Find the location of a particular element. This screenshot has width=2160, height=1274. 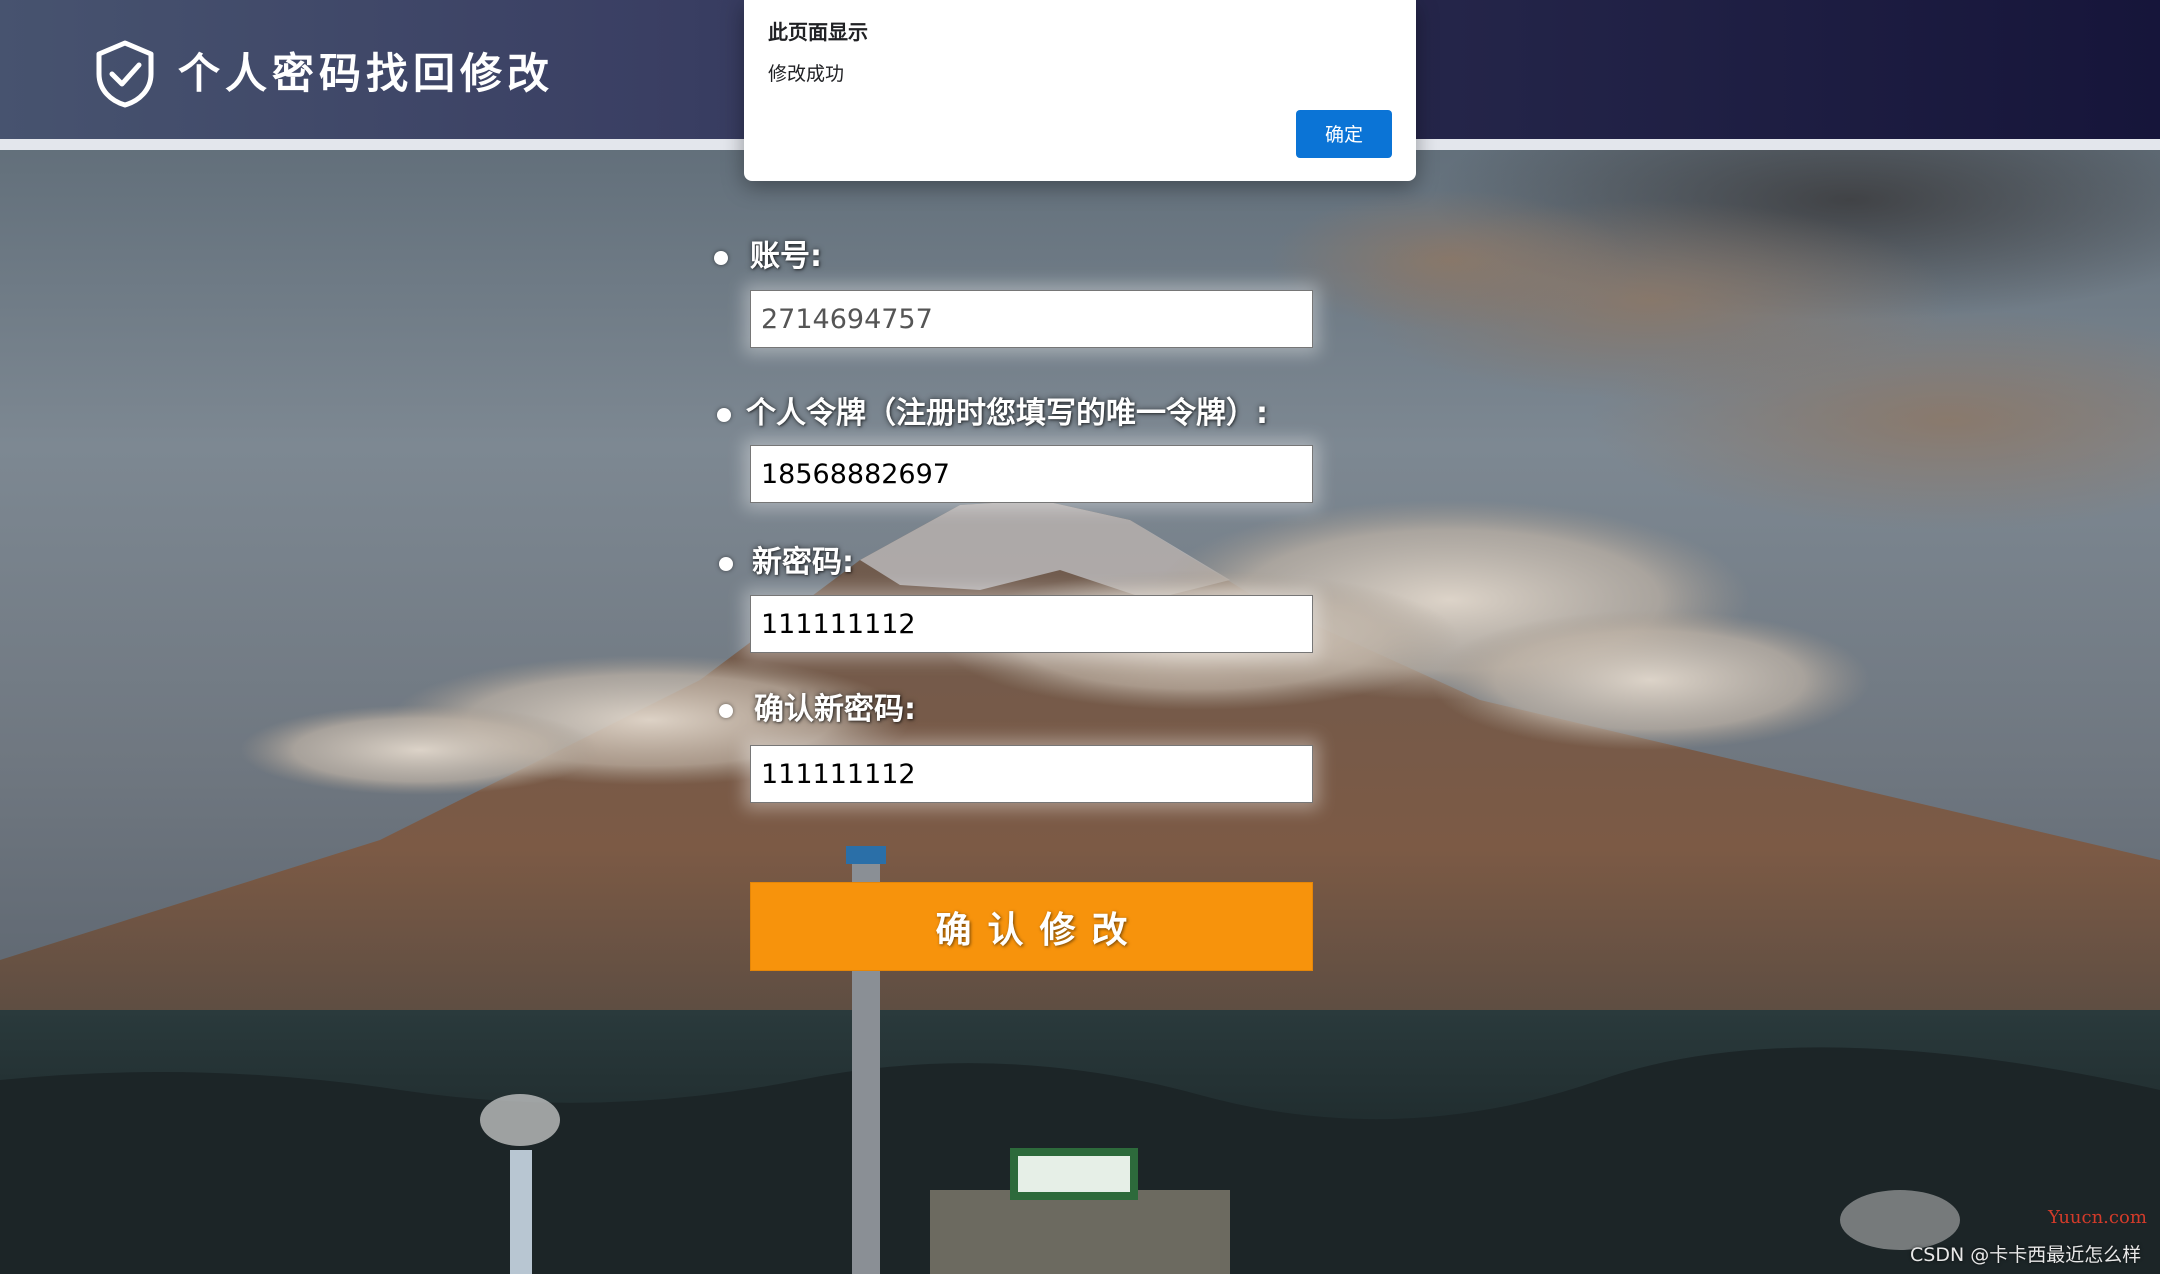

dialog-title: 此页面显示 is located at coordinates (818, 32).